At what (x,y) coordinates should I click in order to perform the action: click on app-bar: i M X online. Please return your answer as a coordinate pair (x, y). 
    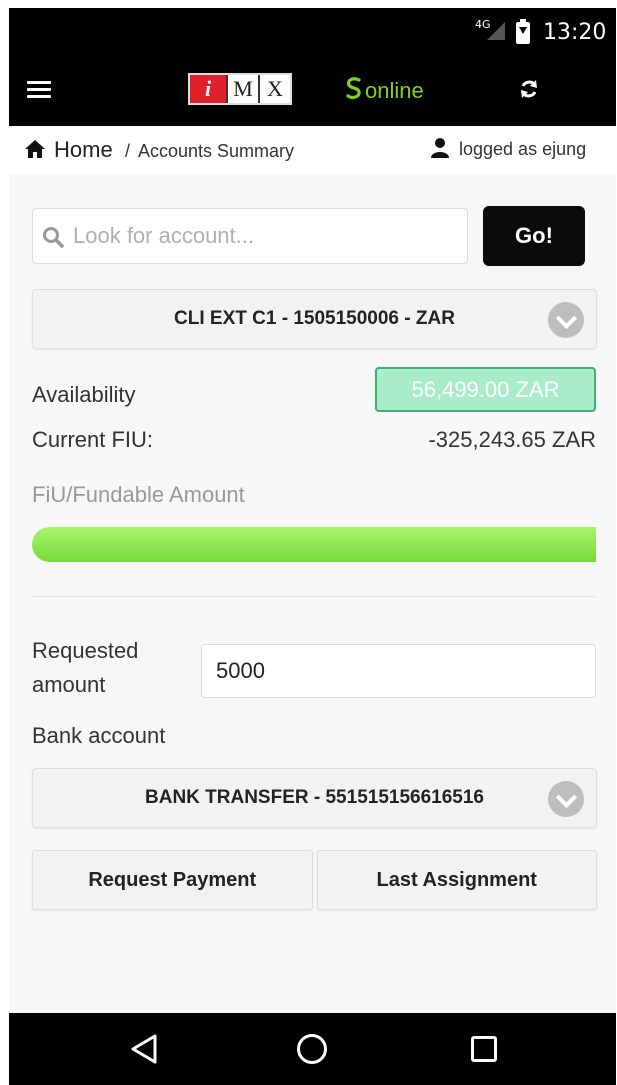
    Looking at the image, I should click on (312, 91).